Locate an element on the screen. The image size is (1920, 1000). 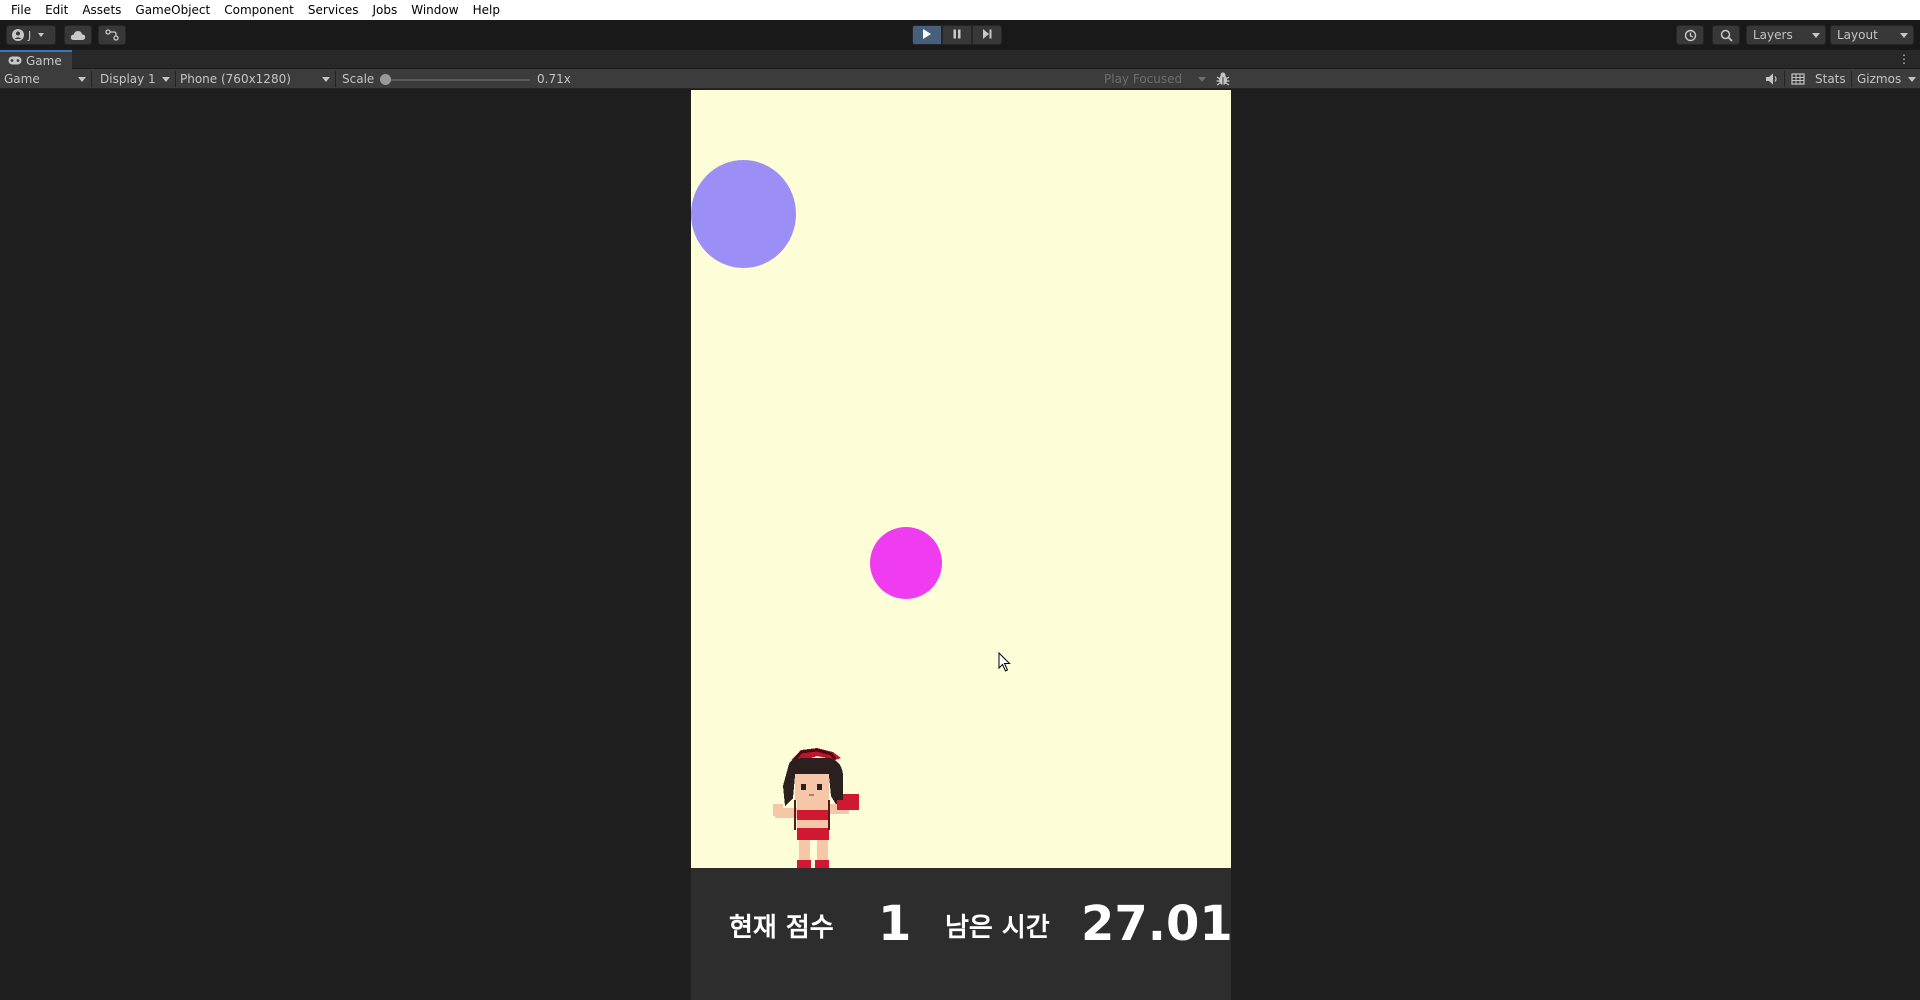
play-icon is located at coordinates (927, 35).